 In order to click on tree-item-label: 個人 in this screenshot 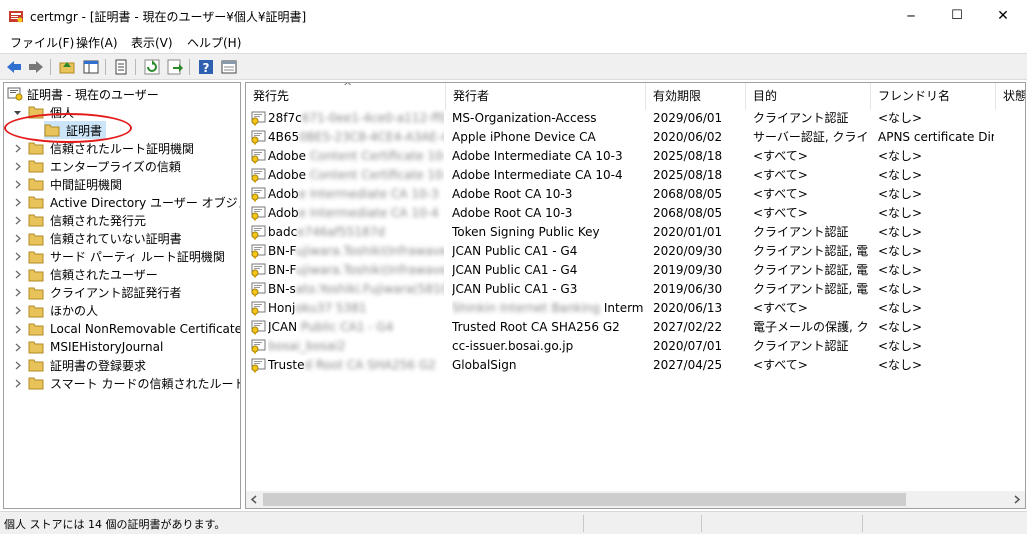, I will do `click(62, 112)`.